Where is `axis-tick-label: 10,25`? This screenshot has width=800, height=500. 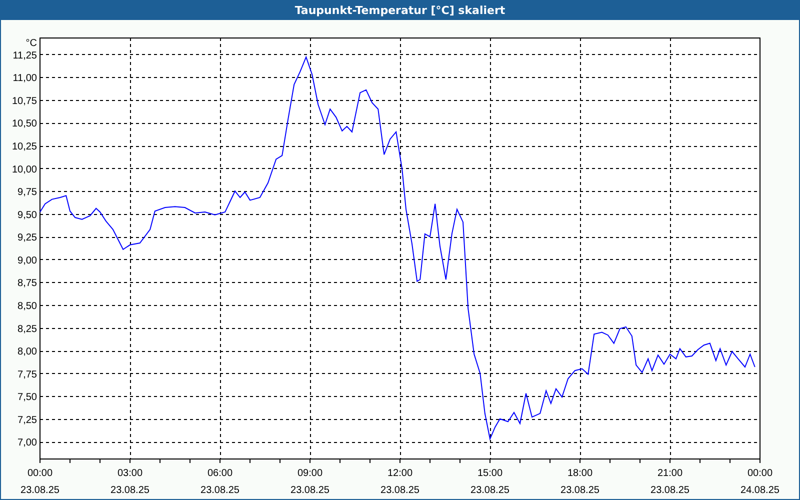
axis-tick-label: 10,25 is located at coordinates (24, 147).